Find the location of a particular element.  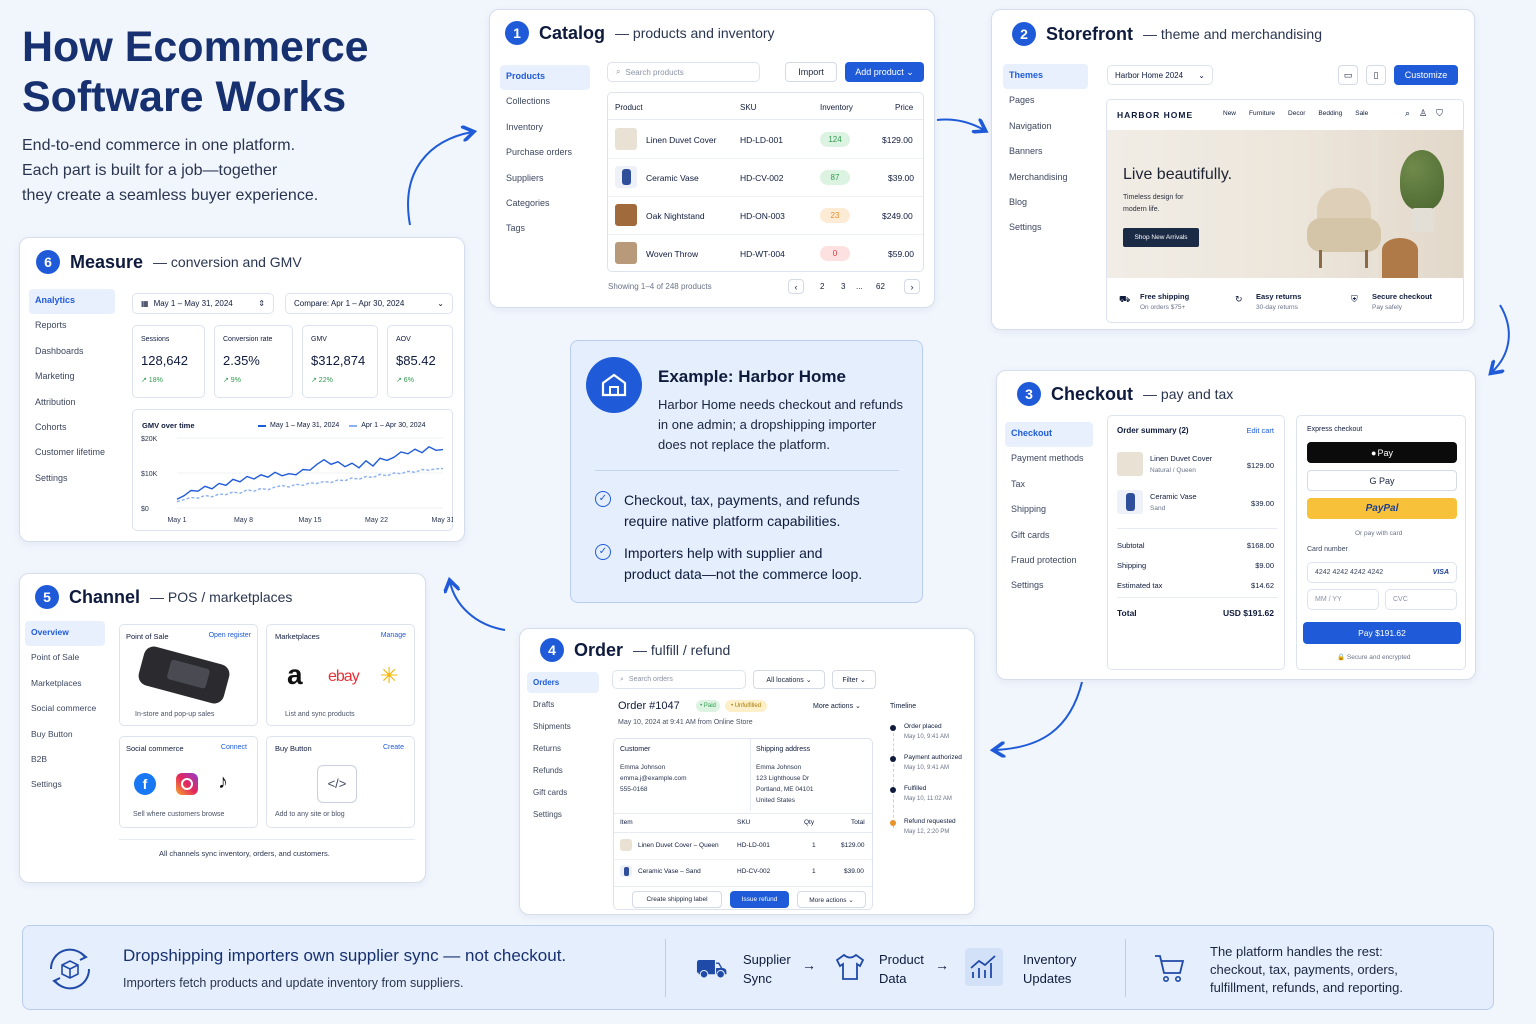

sidebar-item-banners: Banners is located at coordinates (1045, 152).